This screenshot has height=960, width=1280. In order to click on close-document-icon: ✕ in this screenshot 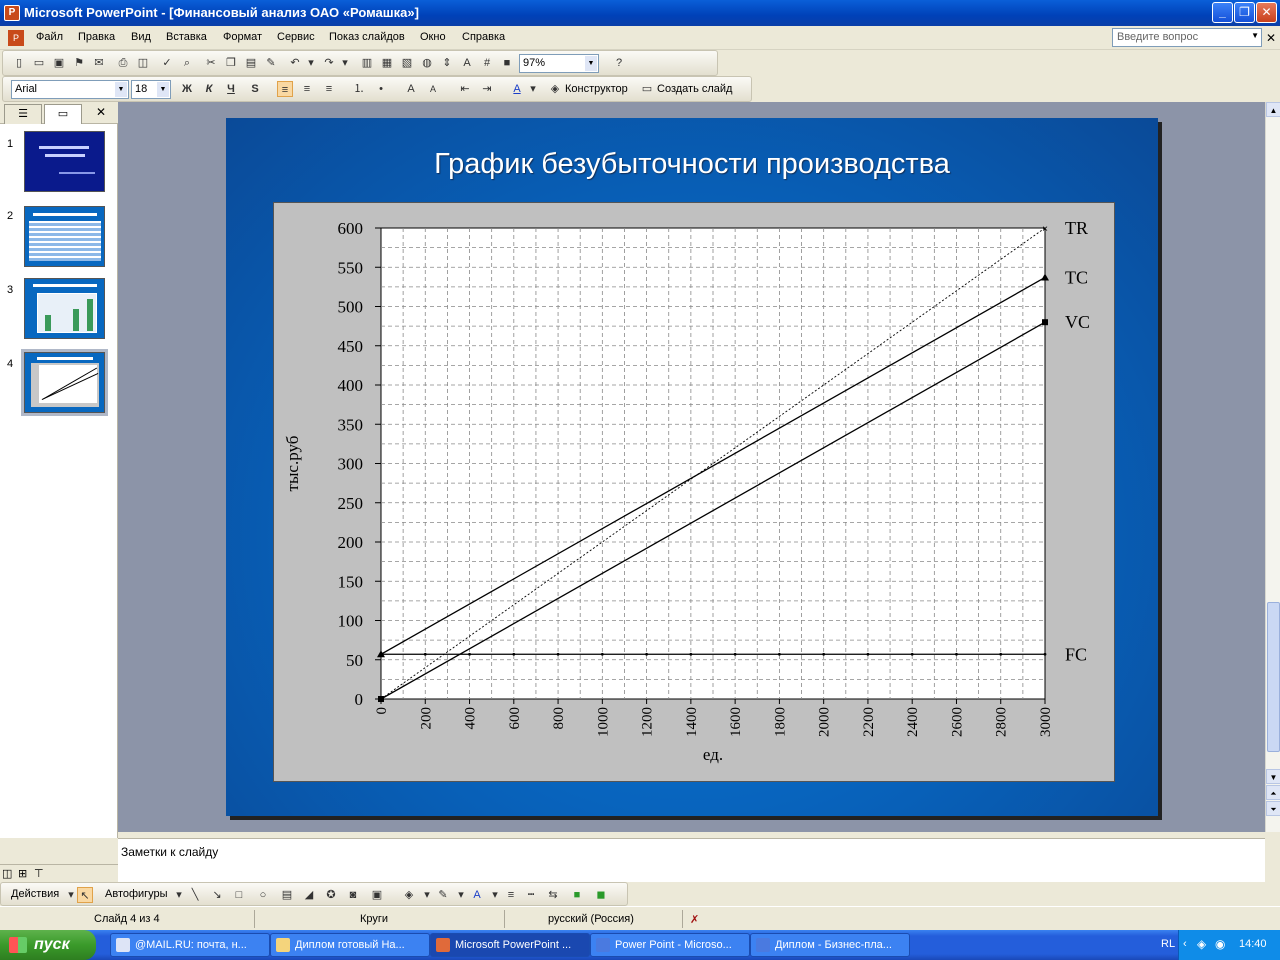, I will do `click(1271, 38)`.